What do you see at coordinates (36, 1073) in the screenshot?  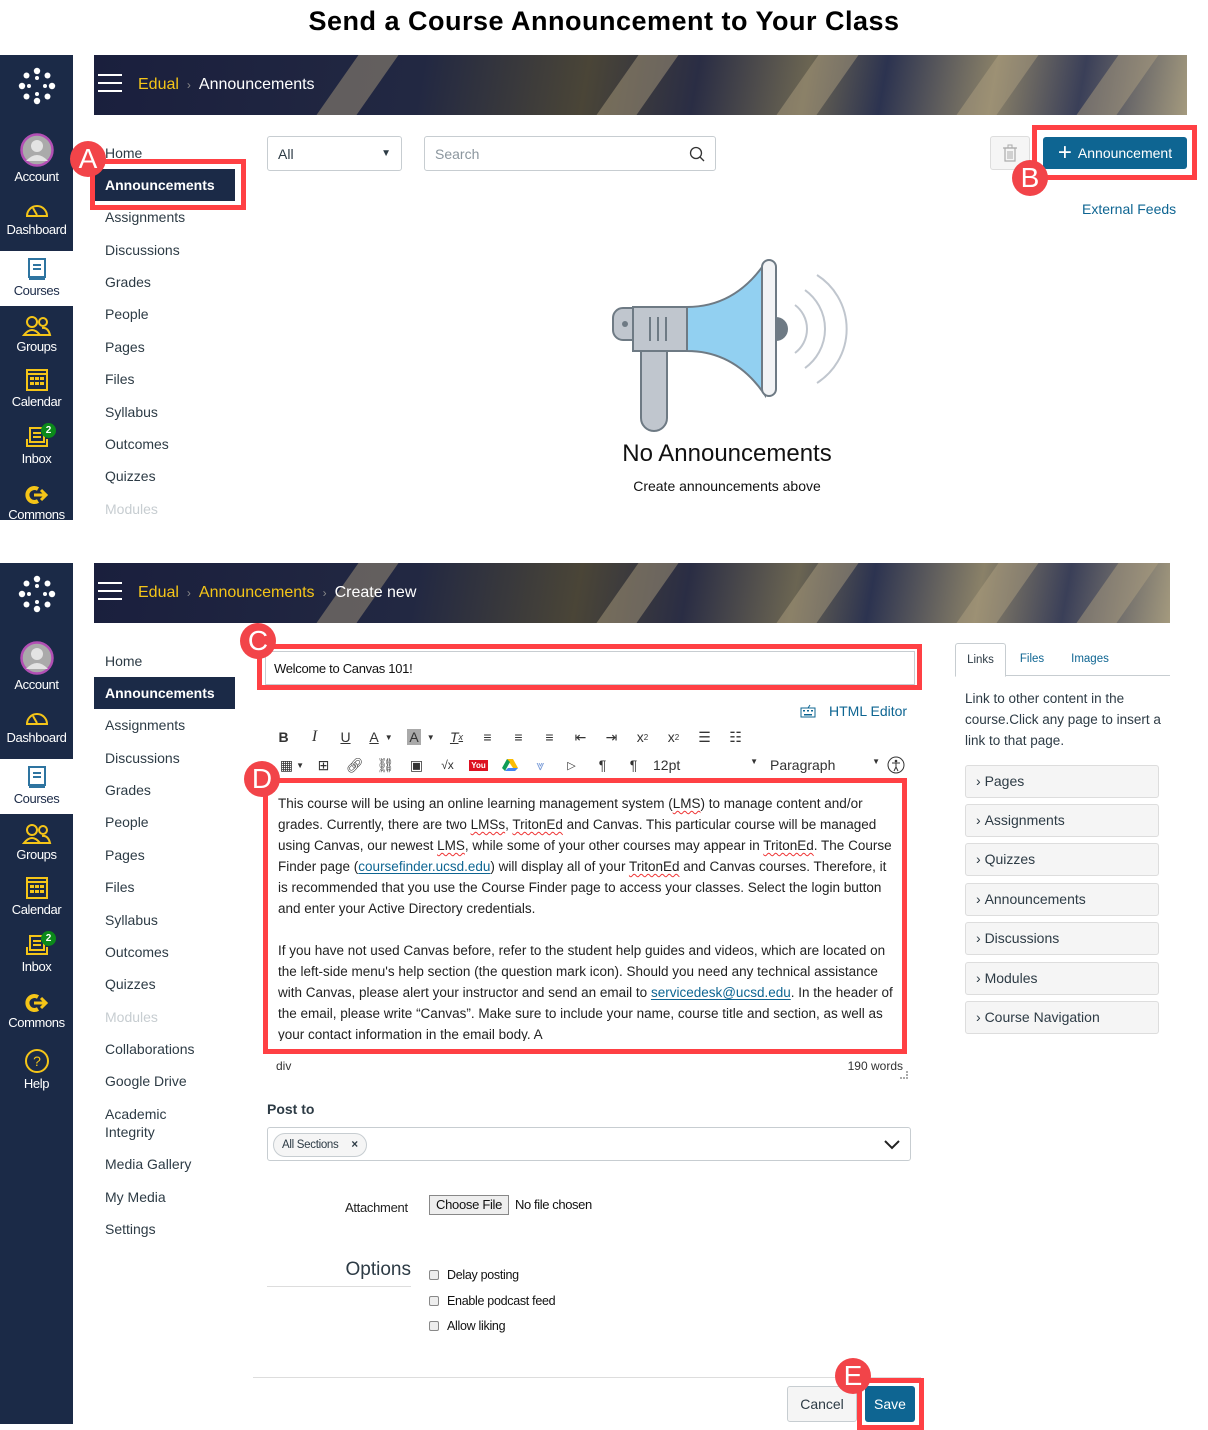 I see `nav-help: ? Help` at bounding box center [36, 1073].